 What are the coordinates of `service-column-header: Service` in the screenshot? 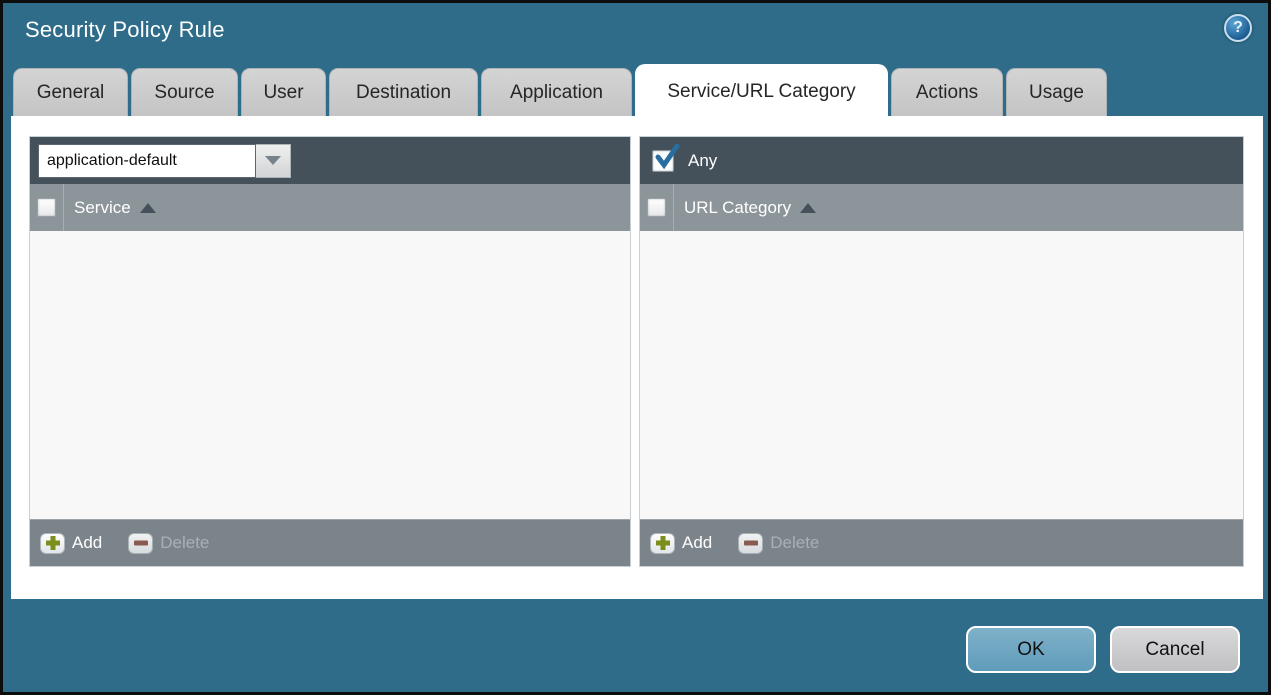 It's located at (330, 207).